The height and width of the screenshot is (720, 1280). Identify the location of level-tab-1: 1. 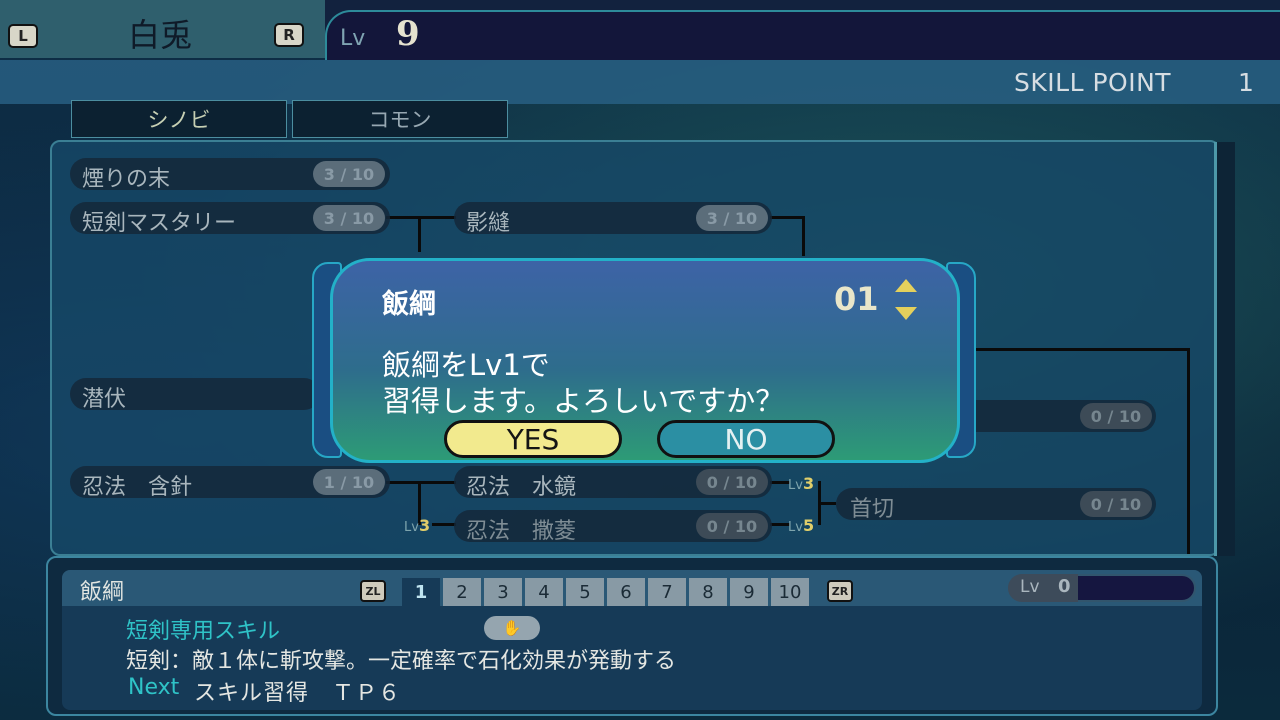
(421, 592).